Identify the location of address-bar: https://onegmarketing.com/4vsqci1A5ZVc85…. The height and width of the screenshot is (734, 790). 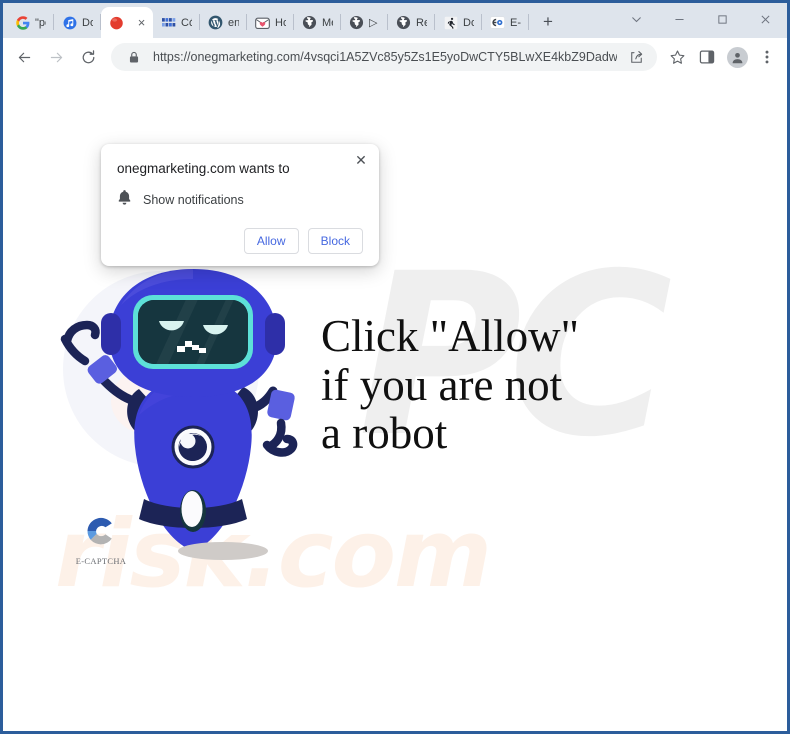
(384, 57).